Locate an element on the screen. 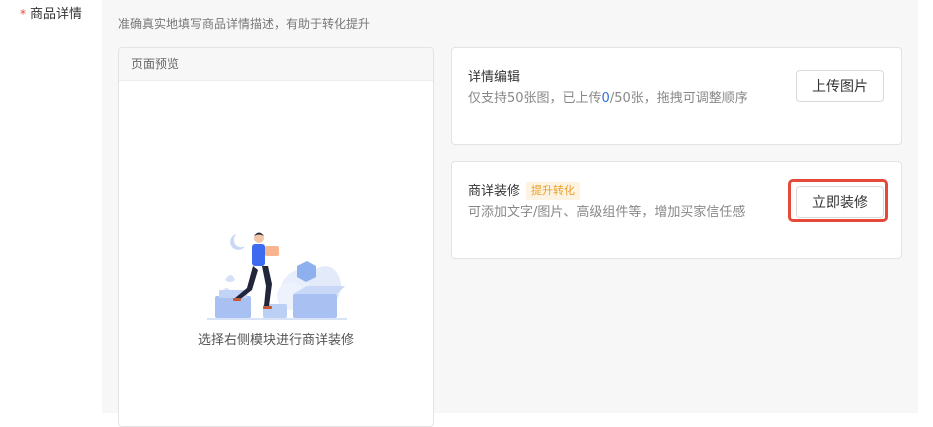 The image size is (933, 427). required-mark: * is located at coordinates (23, 14).